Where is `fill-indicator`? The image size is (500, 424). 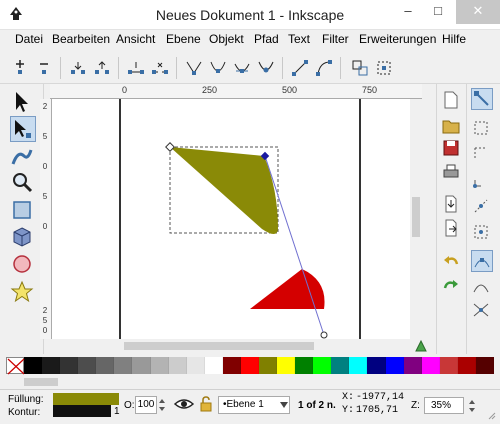
fill-indicator is located at coordinates (86, 399).